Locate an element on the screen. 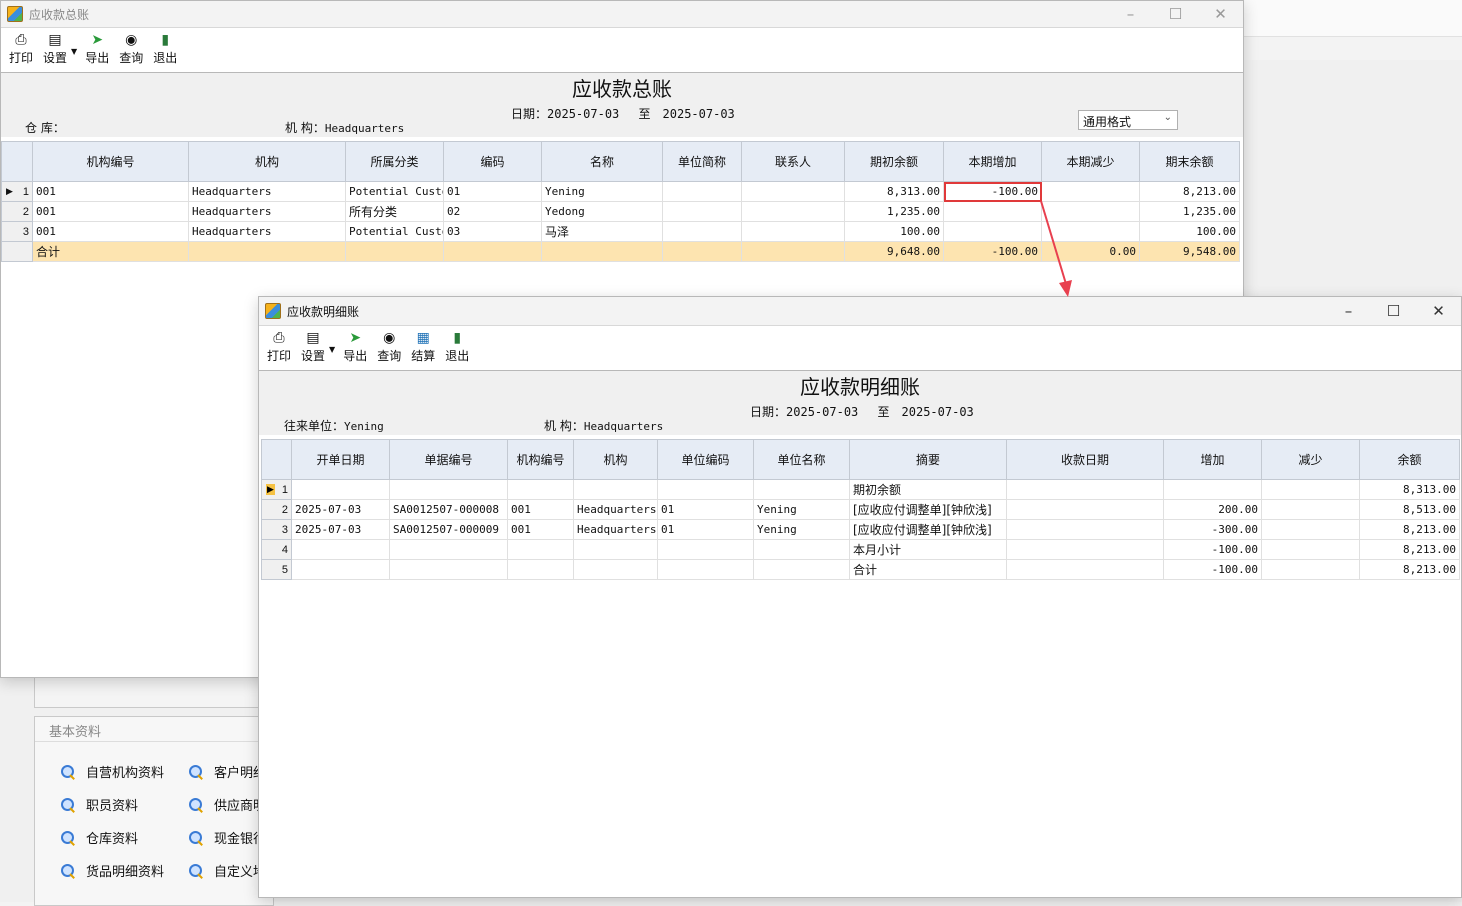 This screenshot has width=1462, height=906. column-header: 收款日期 is located at coordinates (1085, 459).